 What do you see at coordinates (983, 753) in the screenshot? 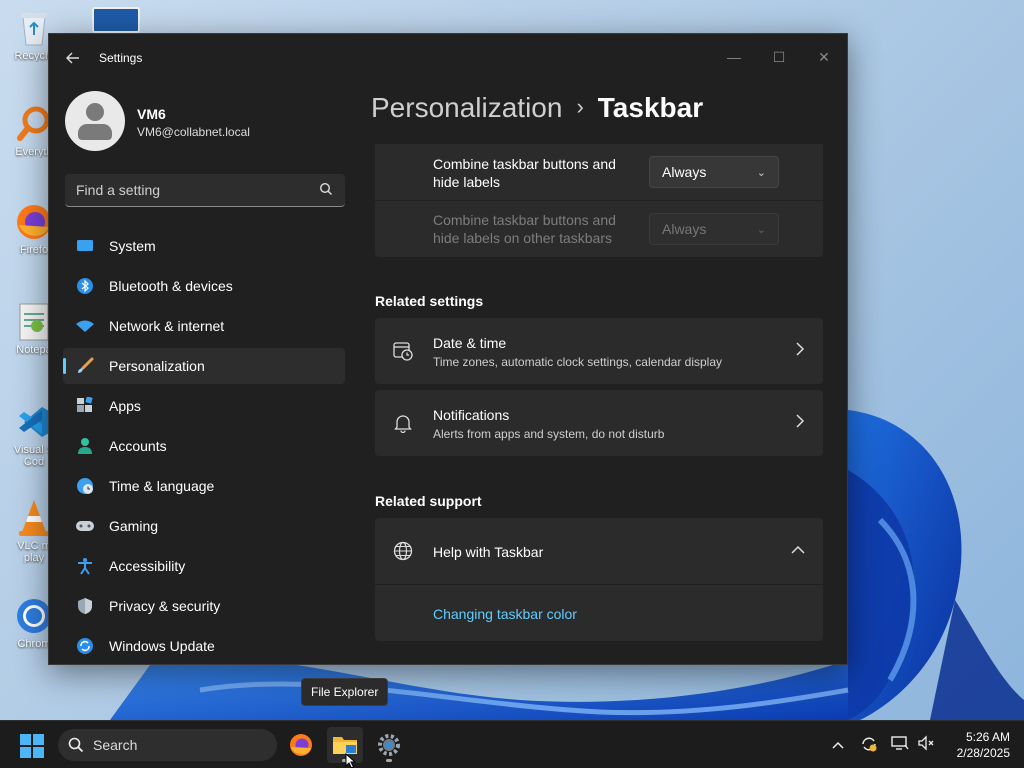
I see `clock-date: 2/28/2025` at bounding box center [983, 753].